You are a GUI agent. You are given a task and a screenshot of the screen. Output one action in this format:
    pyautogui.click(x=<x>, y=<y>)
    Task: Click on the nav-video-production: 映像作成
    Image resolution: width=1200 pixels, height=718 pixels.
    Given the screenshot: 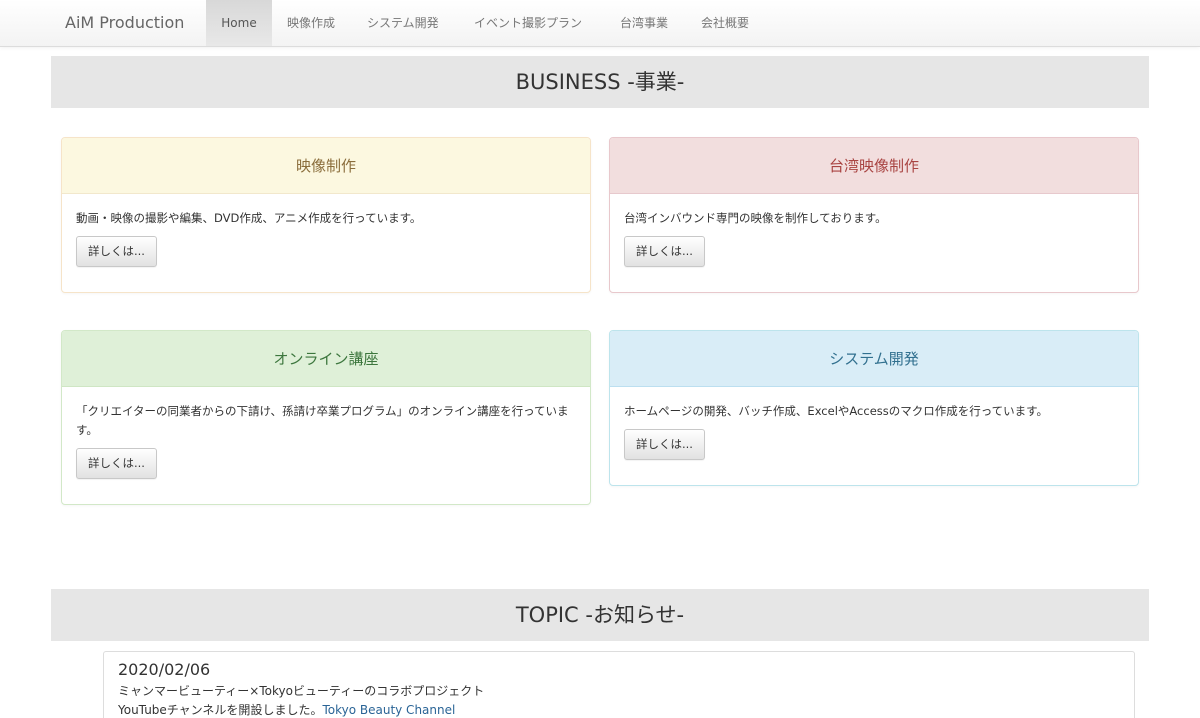 What is the action you would take?
    pyautogui.click(x=311, y=23)
    